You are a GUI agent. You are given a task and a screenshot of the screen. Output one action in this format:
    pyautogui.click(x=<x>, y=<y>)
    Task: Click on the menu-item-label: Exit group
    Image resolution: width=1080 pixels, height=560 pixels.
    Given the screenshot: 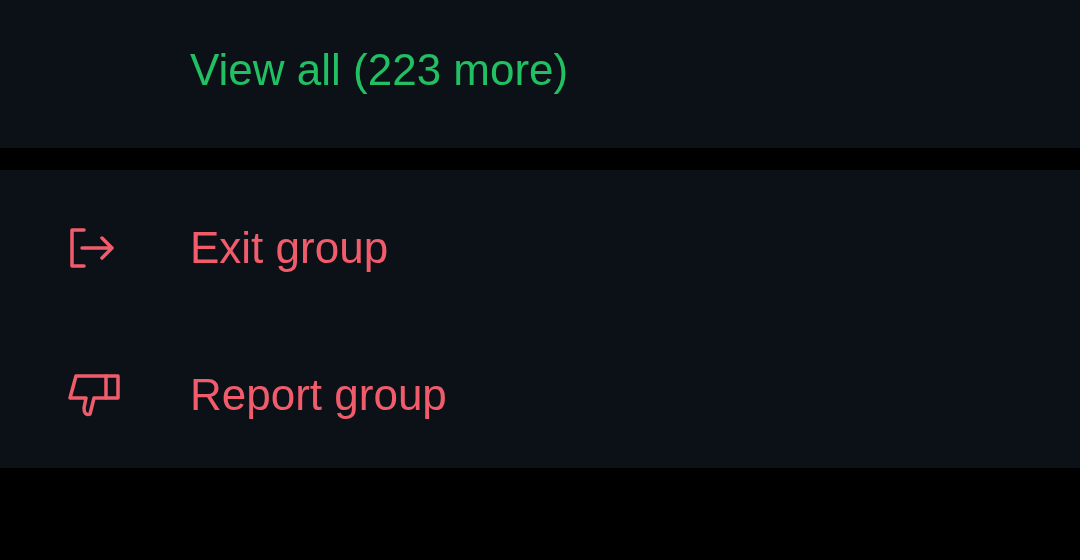 What is the action you would take?
    pyautogui.click(x=289, y=247)
    